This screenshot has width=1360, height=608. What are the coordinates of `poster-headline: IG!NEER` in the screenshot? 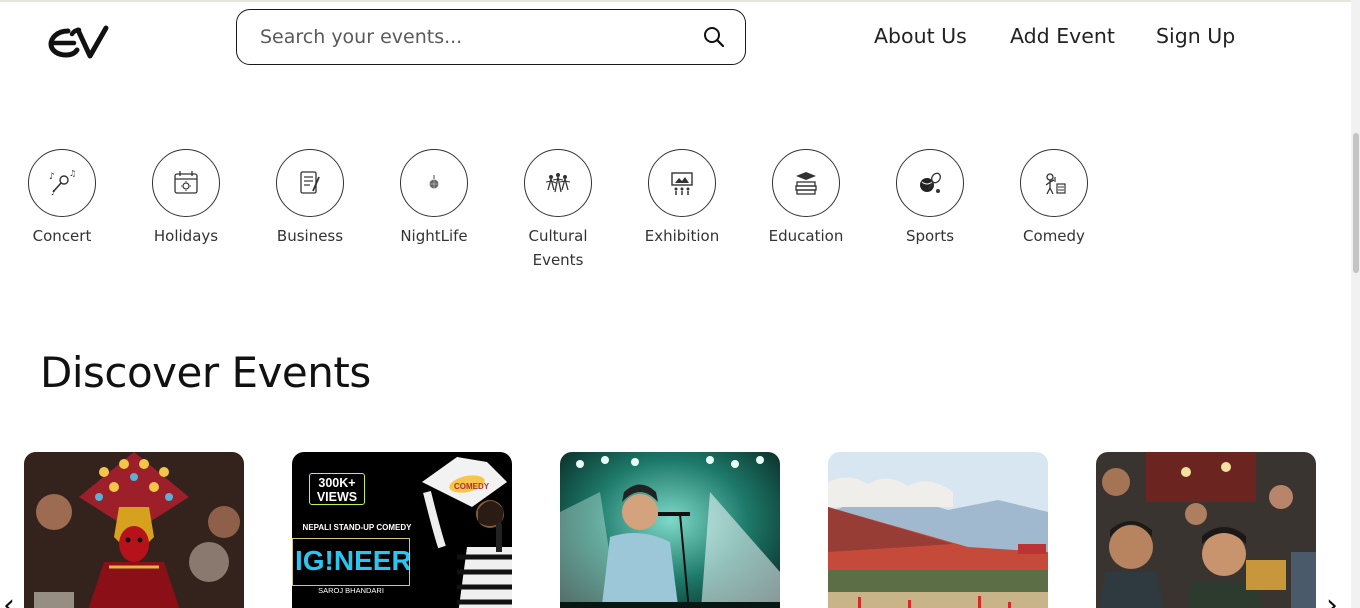 It's located at (351, 562).